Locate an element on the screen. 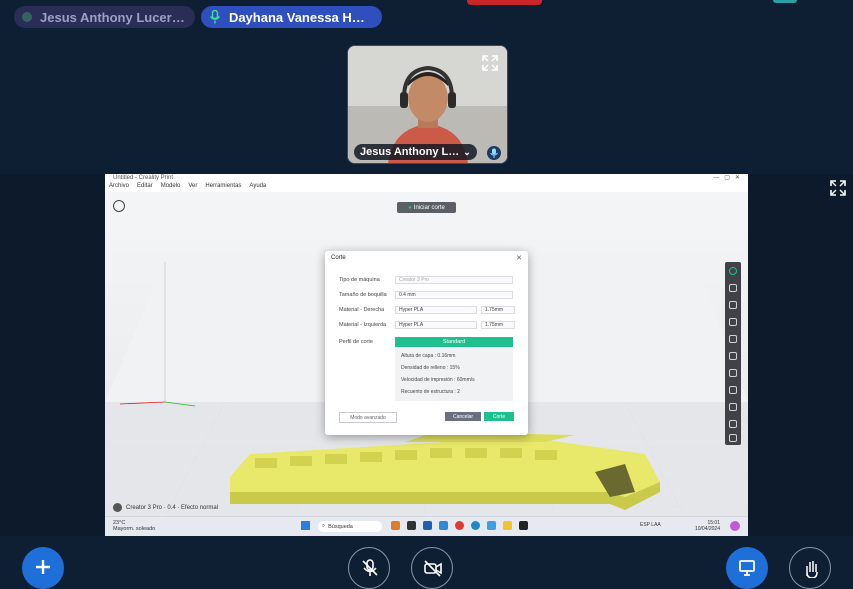  material-right-row: Material - Derecha Hyper PLA 1.75mm is located at coordinates (429, 309).